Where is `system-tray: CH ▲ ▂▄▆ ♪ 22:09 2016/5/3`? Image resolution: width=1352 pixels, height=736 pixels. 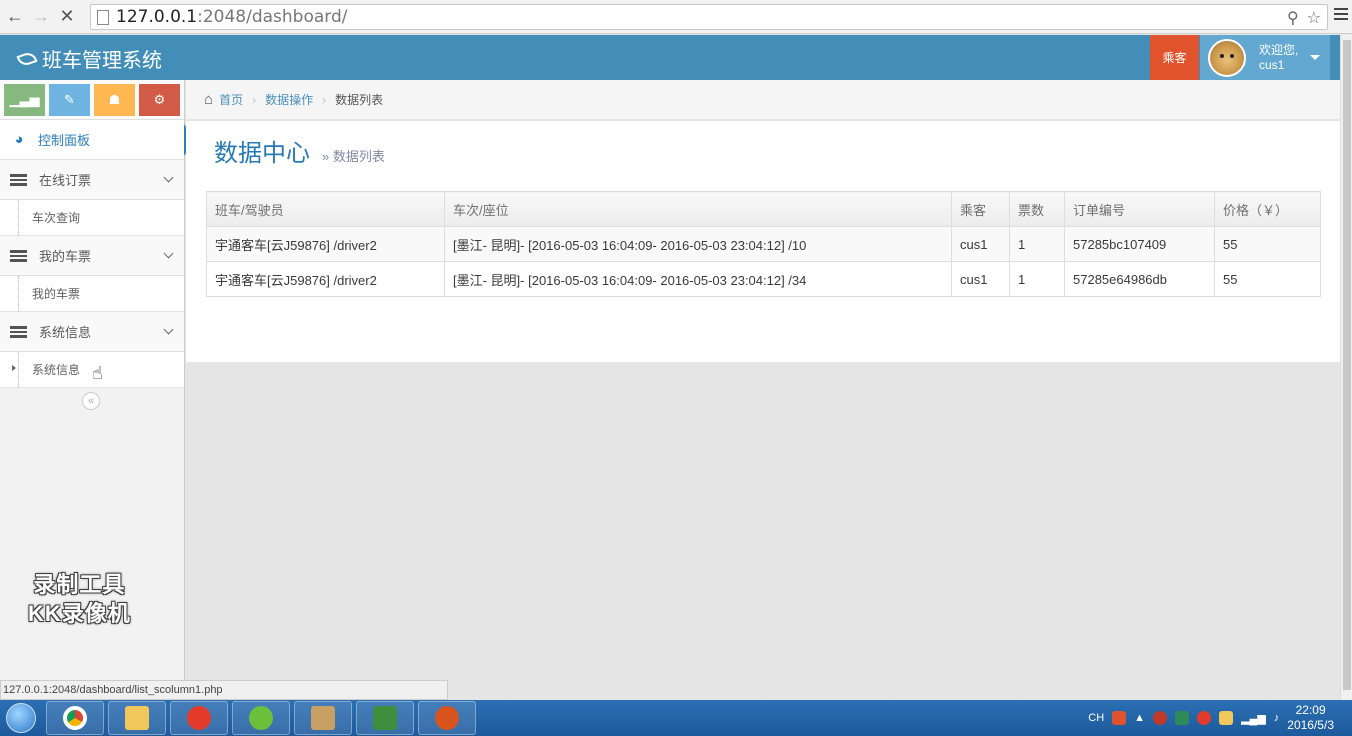
system-tray: CH ▲ ▂▄▆ ♪ 22:09 2016/5/3 is located at coordinates (1220, 718).